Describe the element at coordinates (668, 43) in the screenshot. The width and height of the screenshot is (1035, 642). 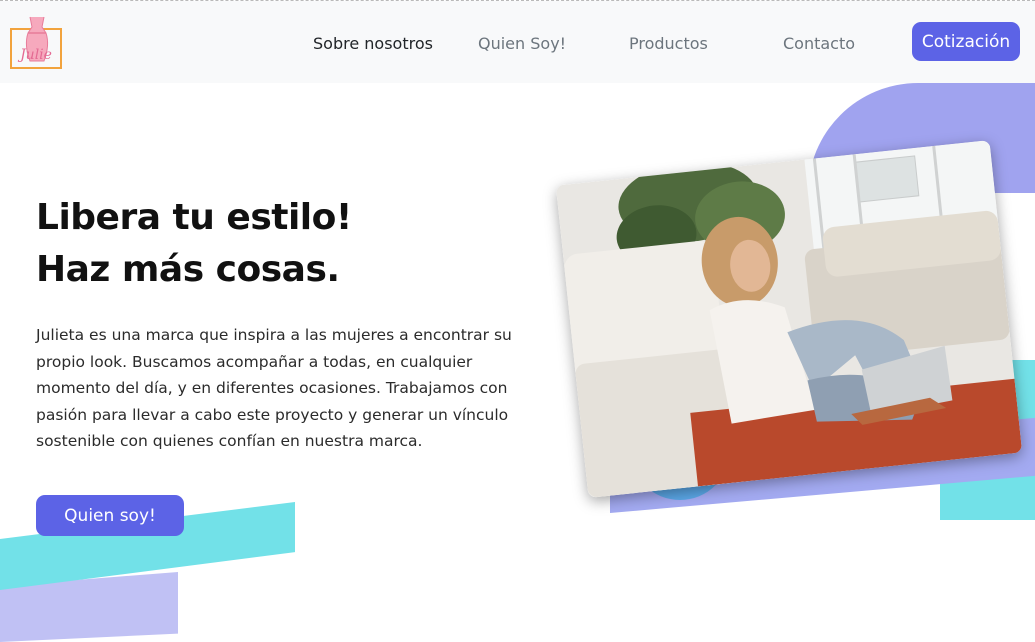
I see `nav-link-productos: Productos` at that location.